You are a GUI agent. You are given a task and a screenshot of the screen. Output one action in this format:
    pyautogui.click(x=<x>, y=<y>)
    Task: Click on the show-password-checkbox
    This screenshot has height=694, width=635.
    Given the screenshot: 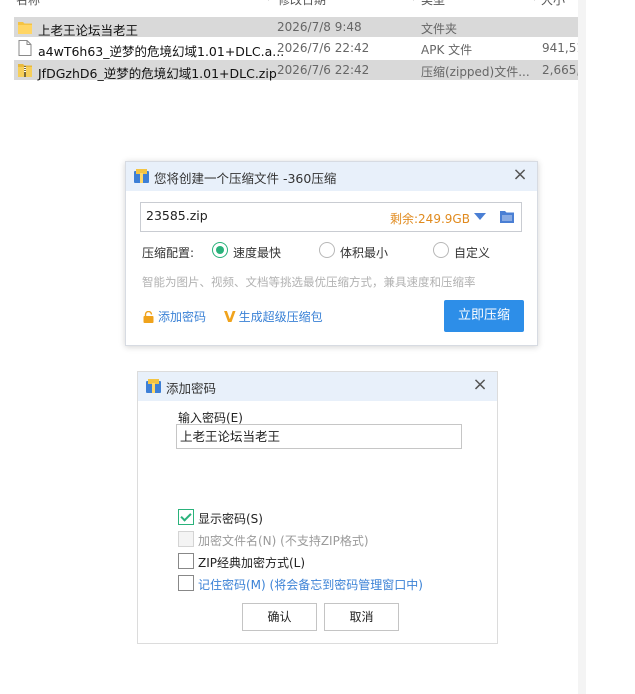 What is the action you would take?
    pyautogui.click(x=186, y=517)
    